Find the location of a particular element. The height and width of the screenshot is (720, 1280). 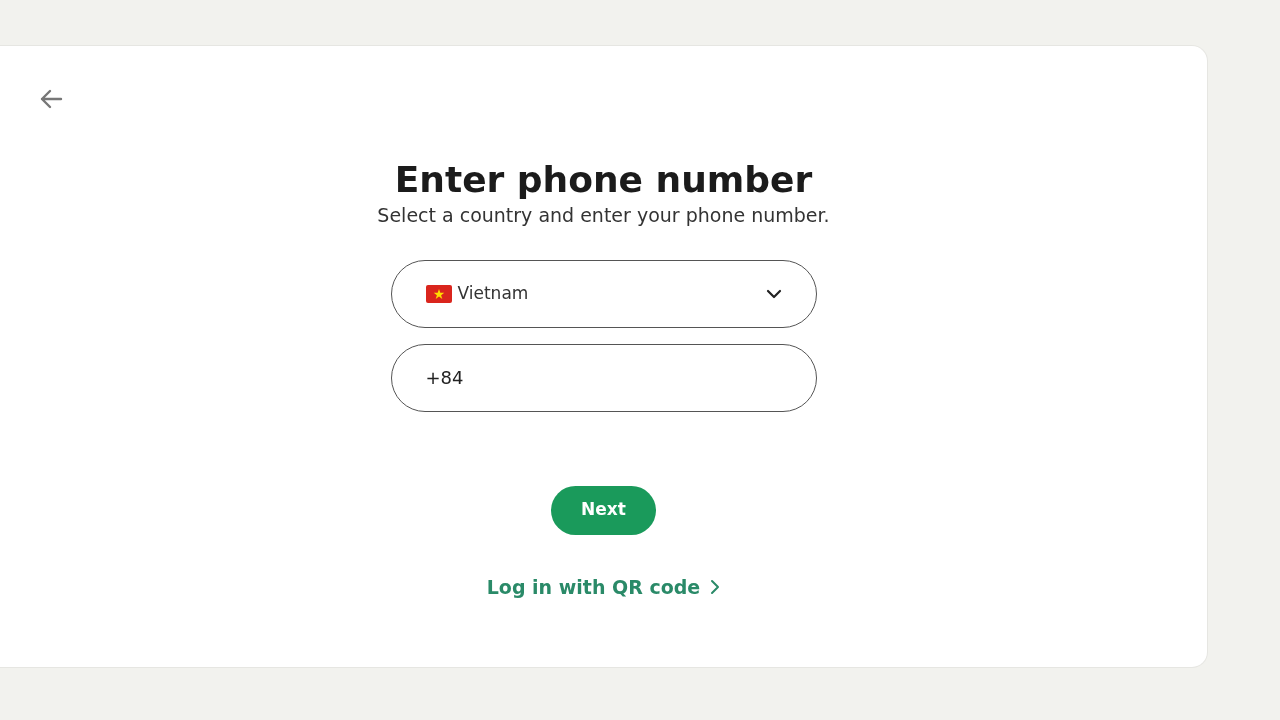

qr-login-link: Log in with QR code is located at coordinates (603, 587).